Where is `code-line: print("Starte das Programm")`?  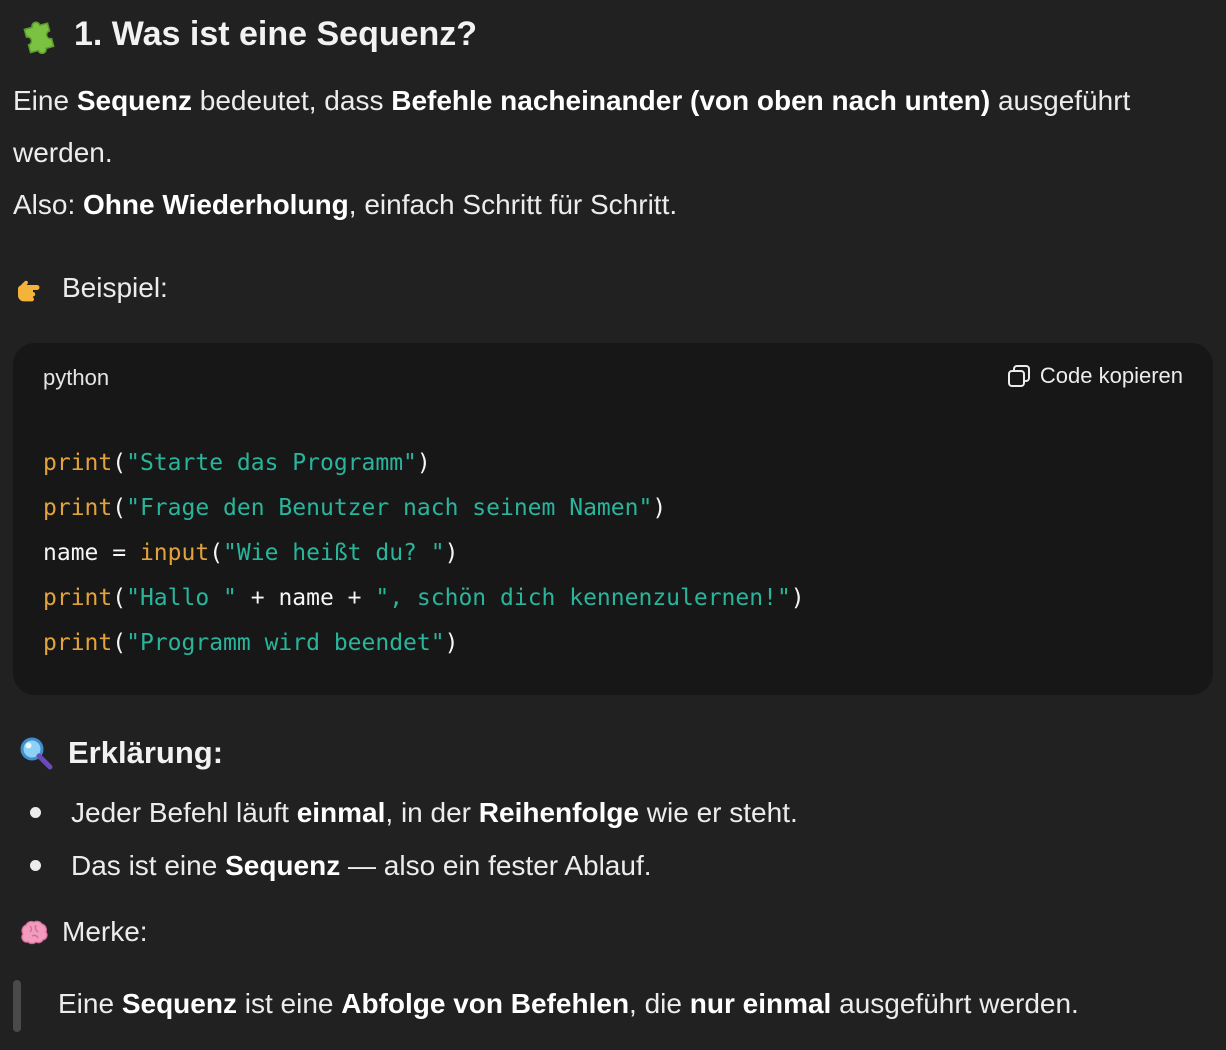
code-line: print("Starte das Programm") is located at coordinates (424, 463).